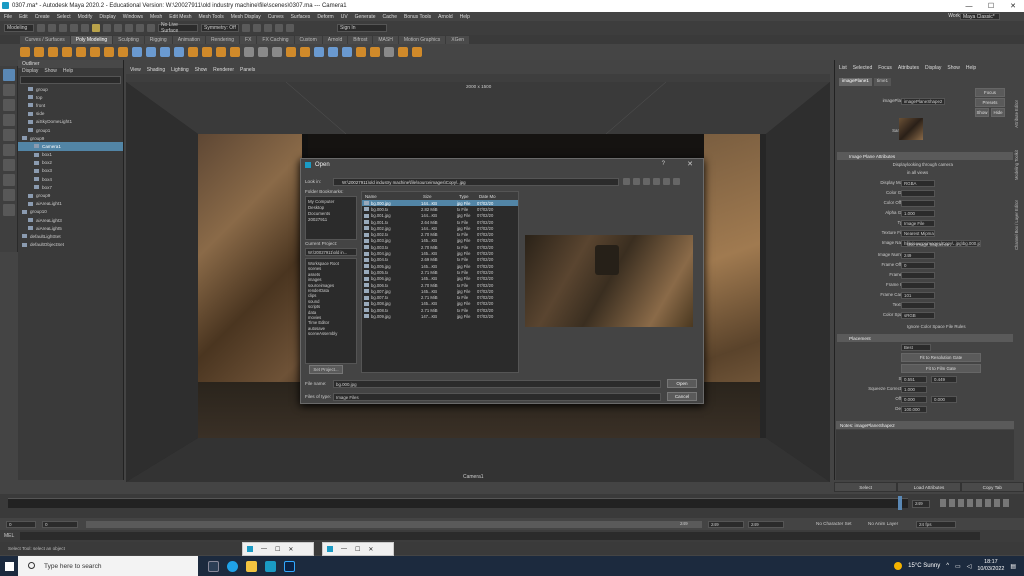  What do you see at coordinates (916, 347) in the screenshot?
I see `fit-select: Best` at bounding box center [916, 347].